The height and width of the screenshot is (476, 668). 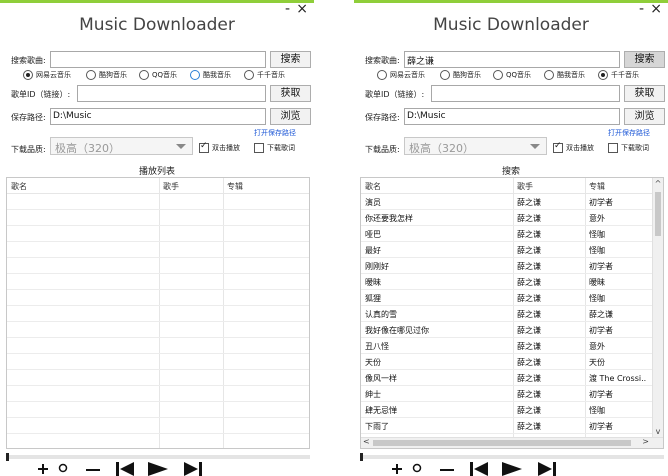 What do you see at coordinates (506, 410) in the screenshot?
I see `table-row: 肆无忌惮 薛之谦 怪咖` at bounding box center [506, 410].